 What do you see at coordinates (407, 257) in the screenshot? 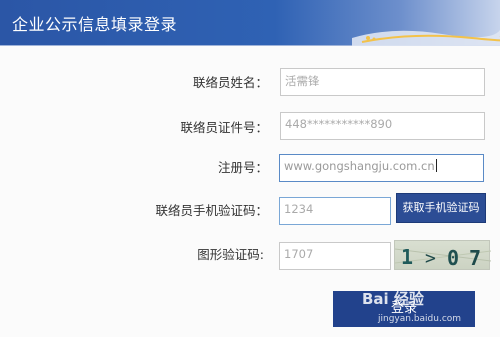
I see `svg-text: 1` at bounding box center [407, 257].